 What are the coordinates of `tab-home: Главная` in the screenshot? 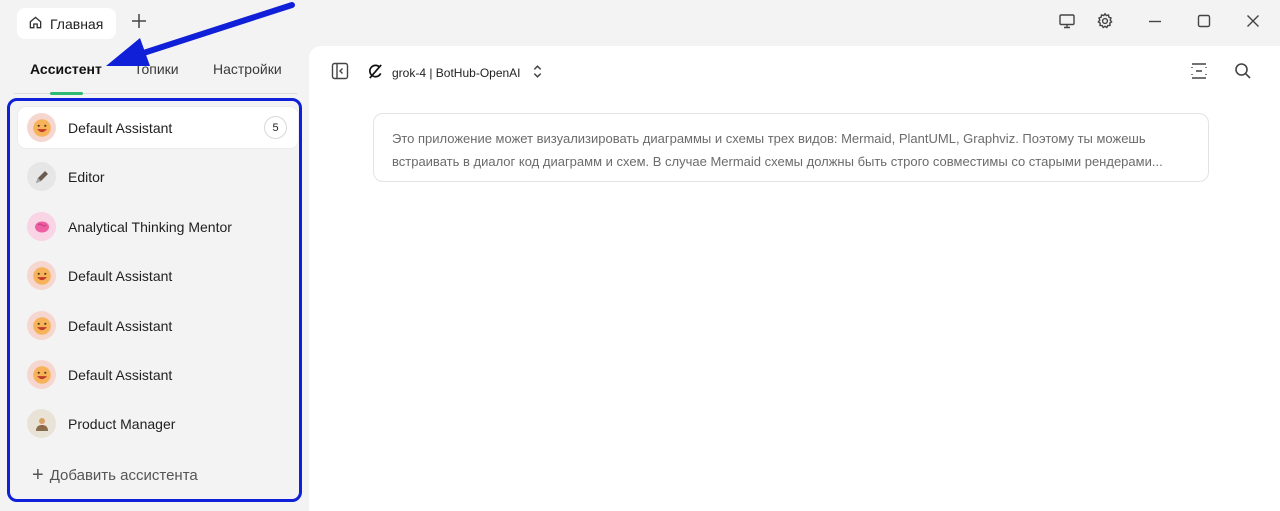 It's located at (66, 23).